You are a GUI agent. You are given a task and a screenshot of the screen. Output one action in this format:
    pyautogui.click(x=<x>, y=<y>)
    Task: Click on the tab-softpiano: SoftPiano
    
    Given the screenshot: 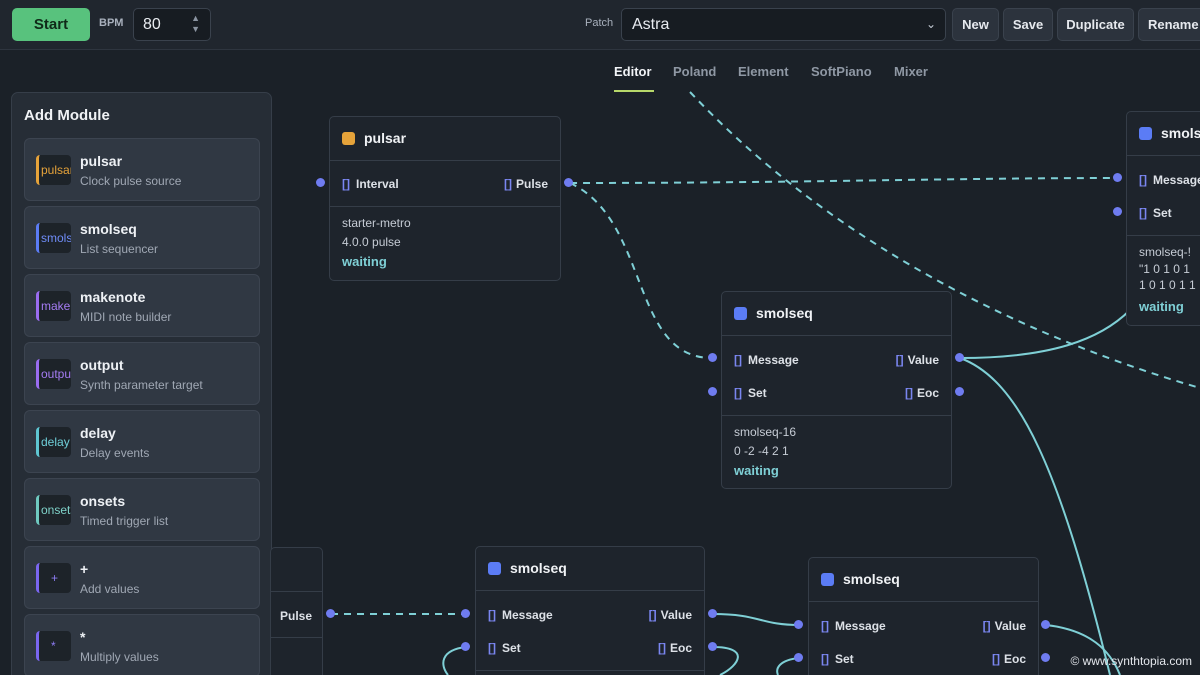 What is the action you would take?
    pyautogui.click(x=841, y=71)
    